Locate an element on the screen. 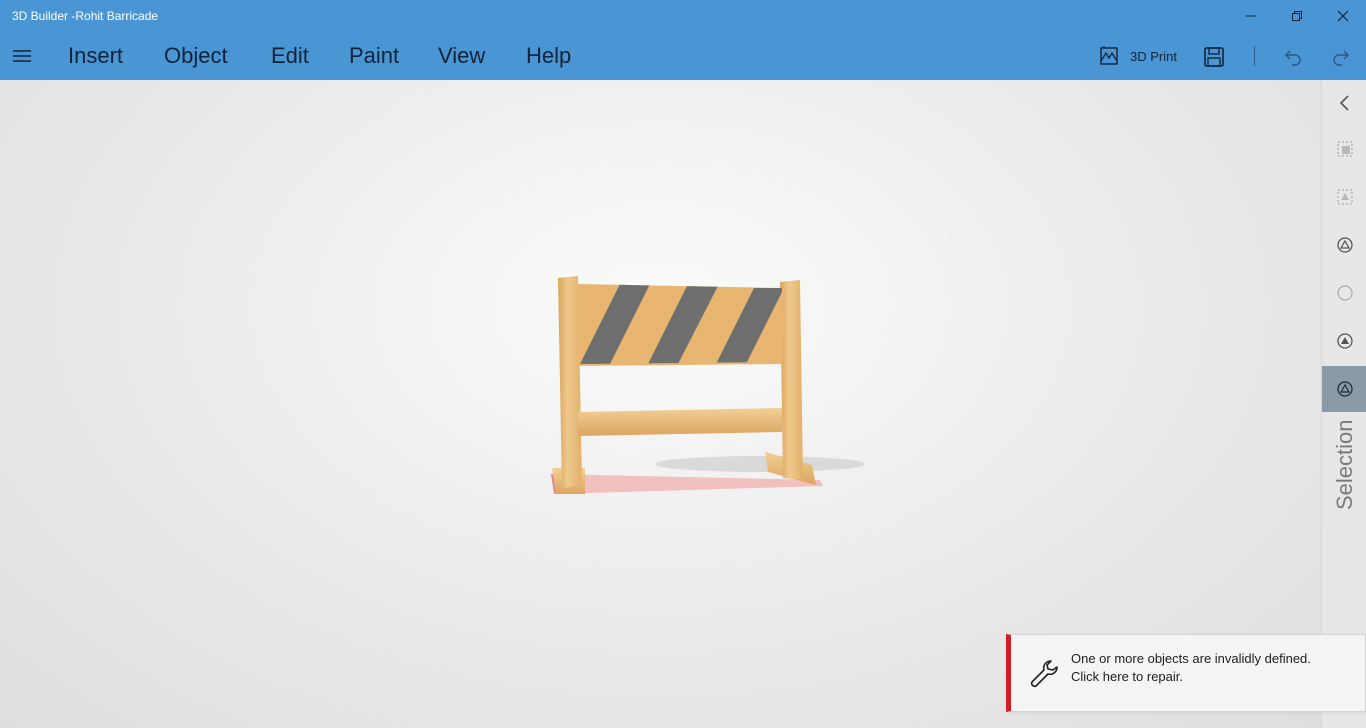 This screenshot has width=1366, height=728. undo-icon is located at coordinates (1293, 58).